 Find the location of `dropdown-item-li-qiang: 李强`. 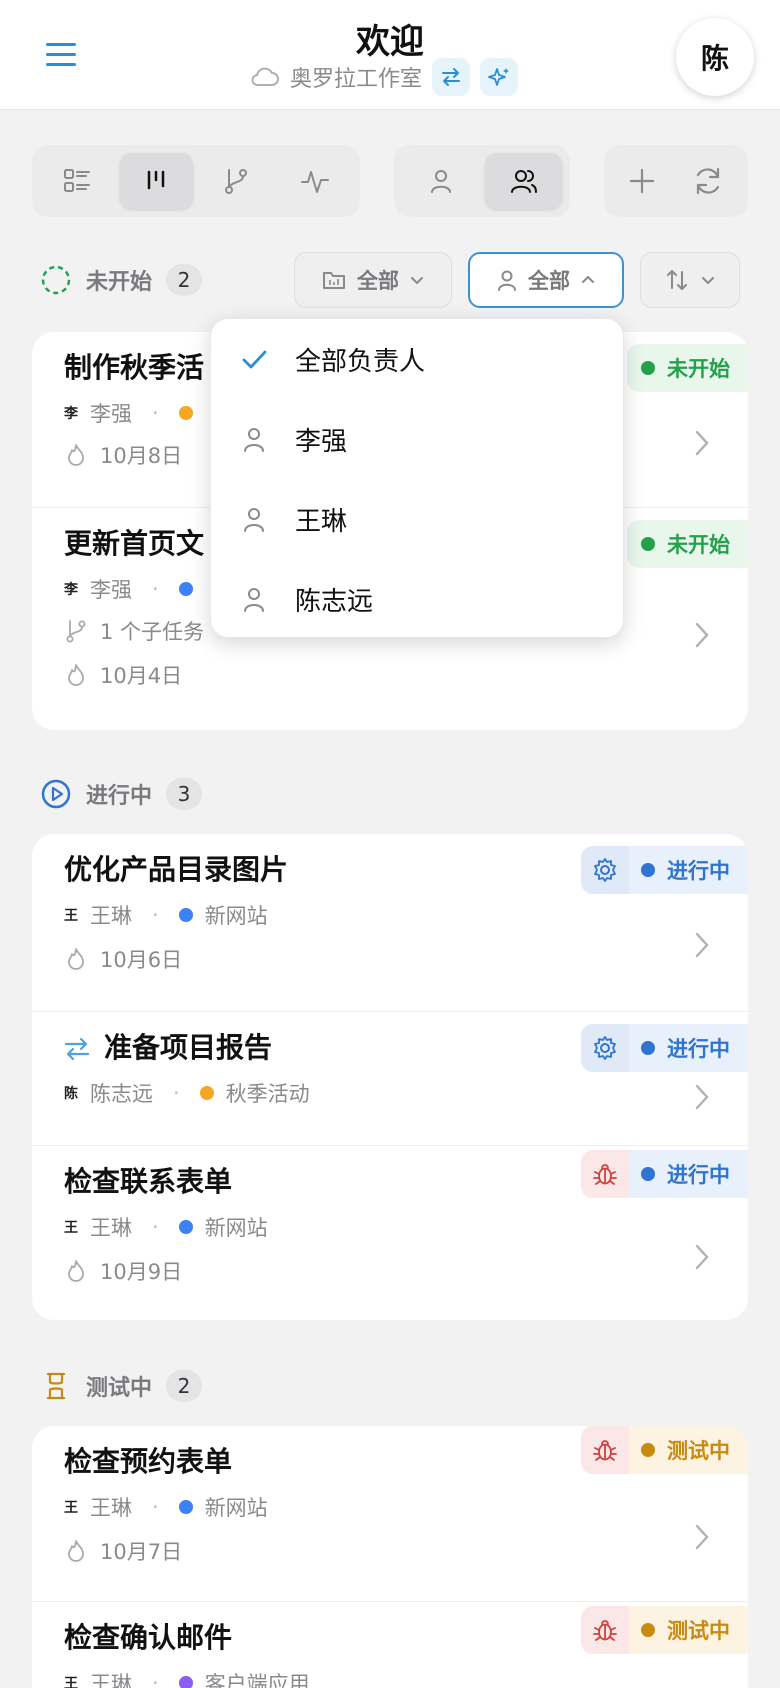

dropdown-item-li-qiang: 李强 is located at coordinates (418, 439).